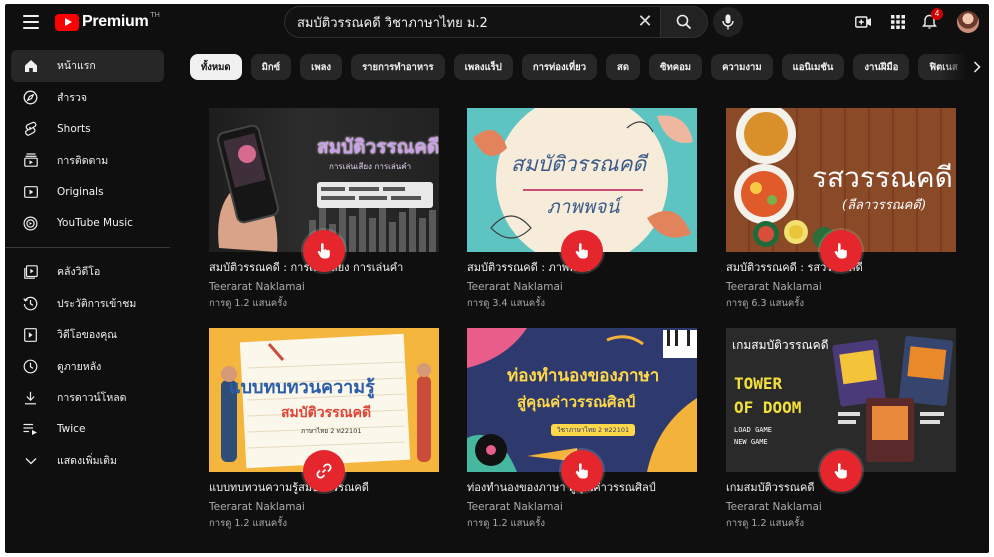 This screenshot has width=994, height=557. I want to click on notification-count-badge: 4, so click(937, 14).